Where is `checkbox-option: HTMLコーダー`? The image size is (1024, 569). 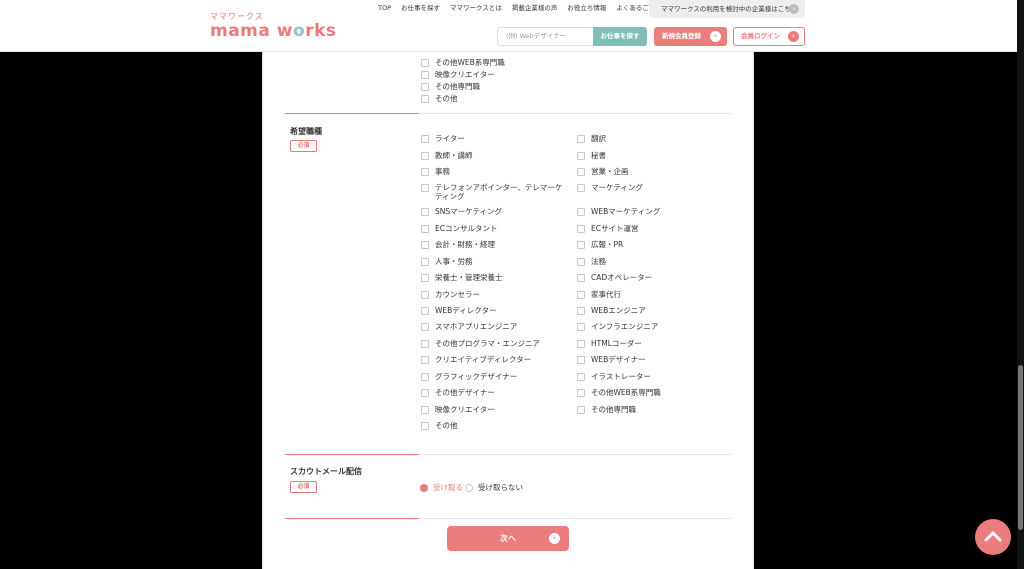
checkbox-option: HTMLコーダー is located at coordinates (649, 343).